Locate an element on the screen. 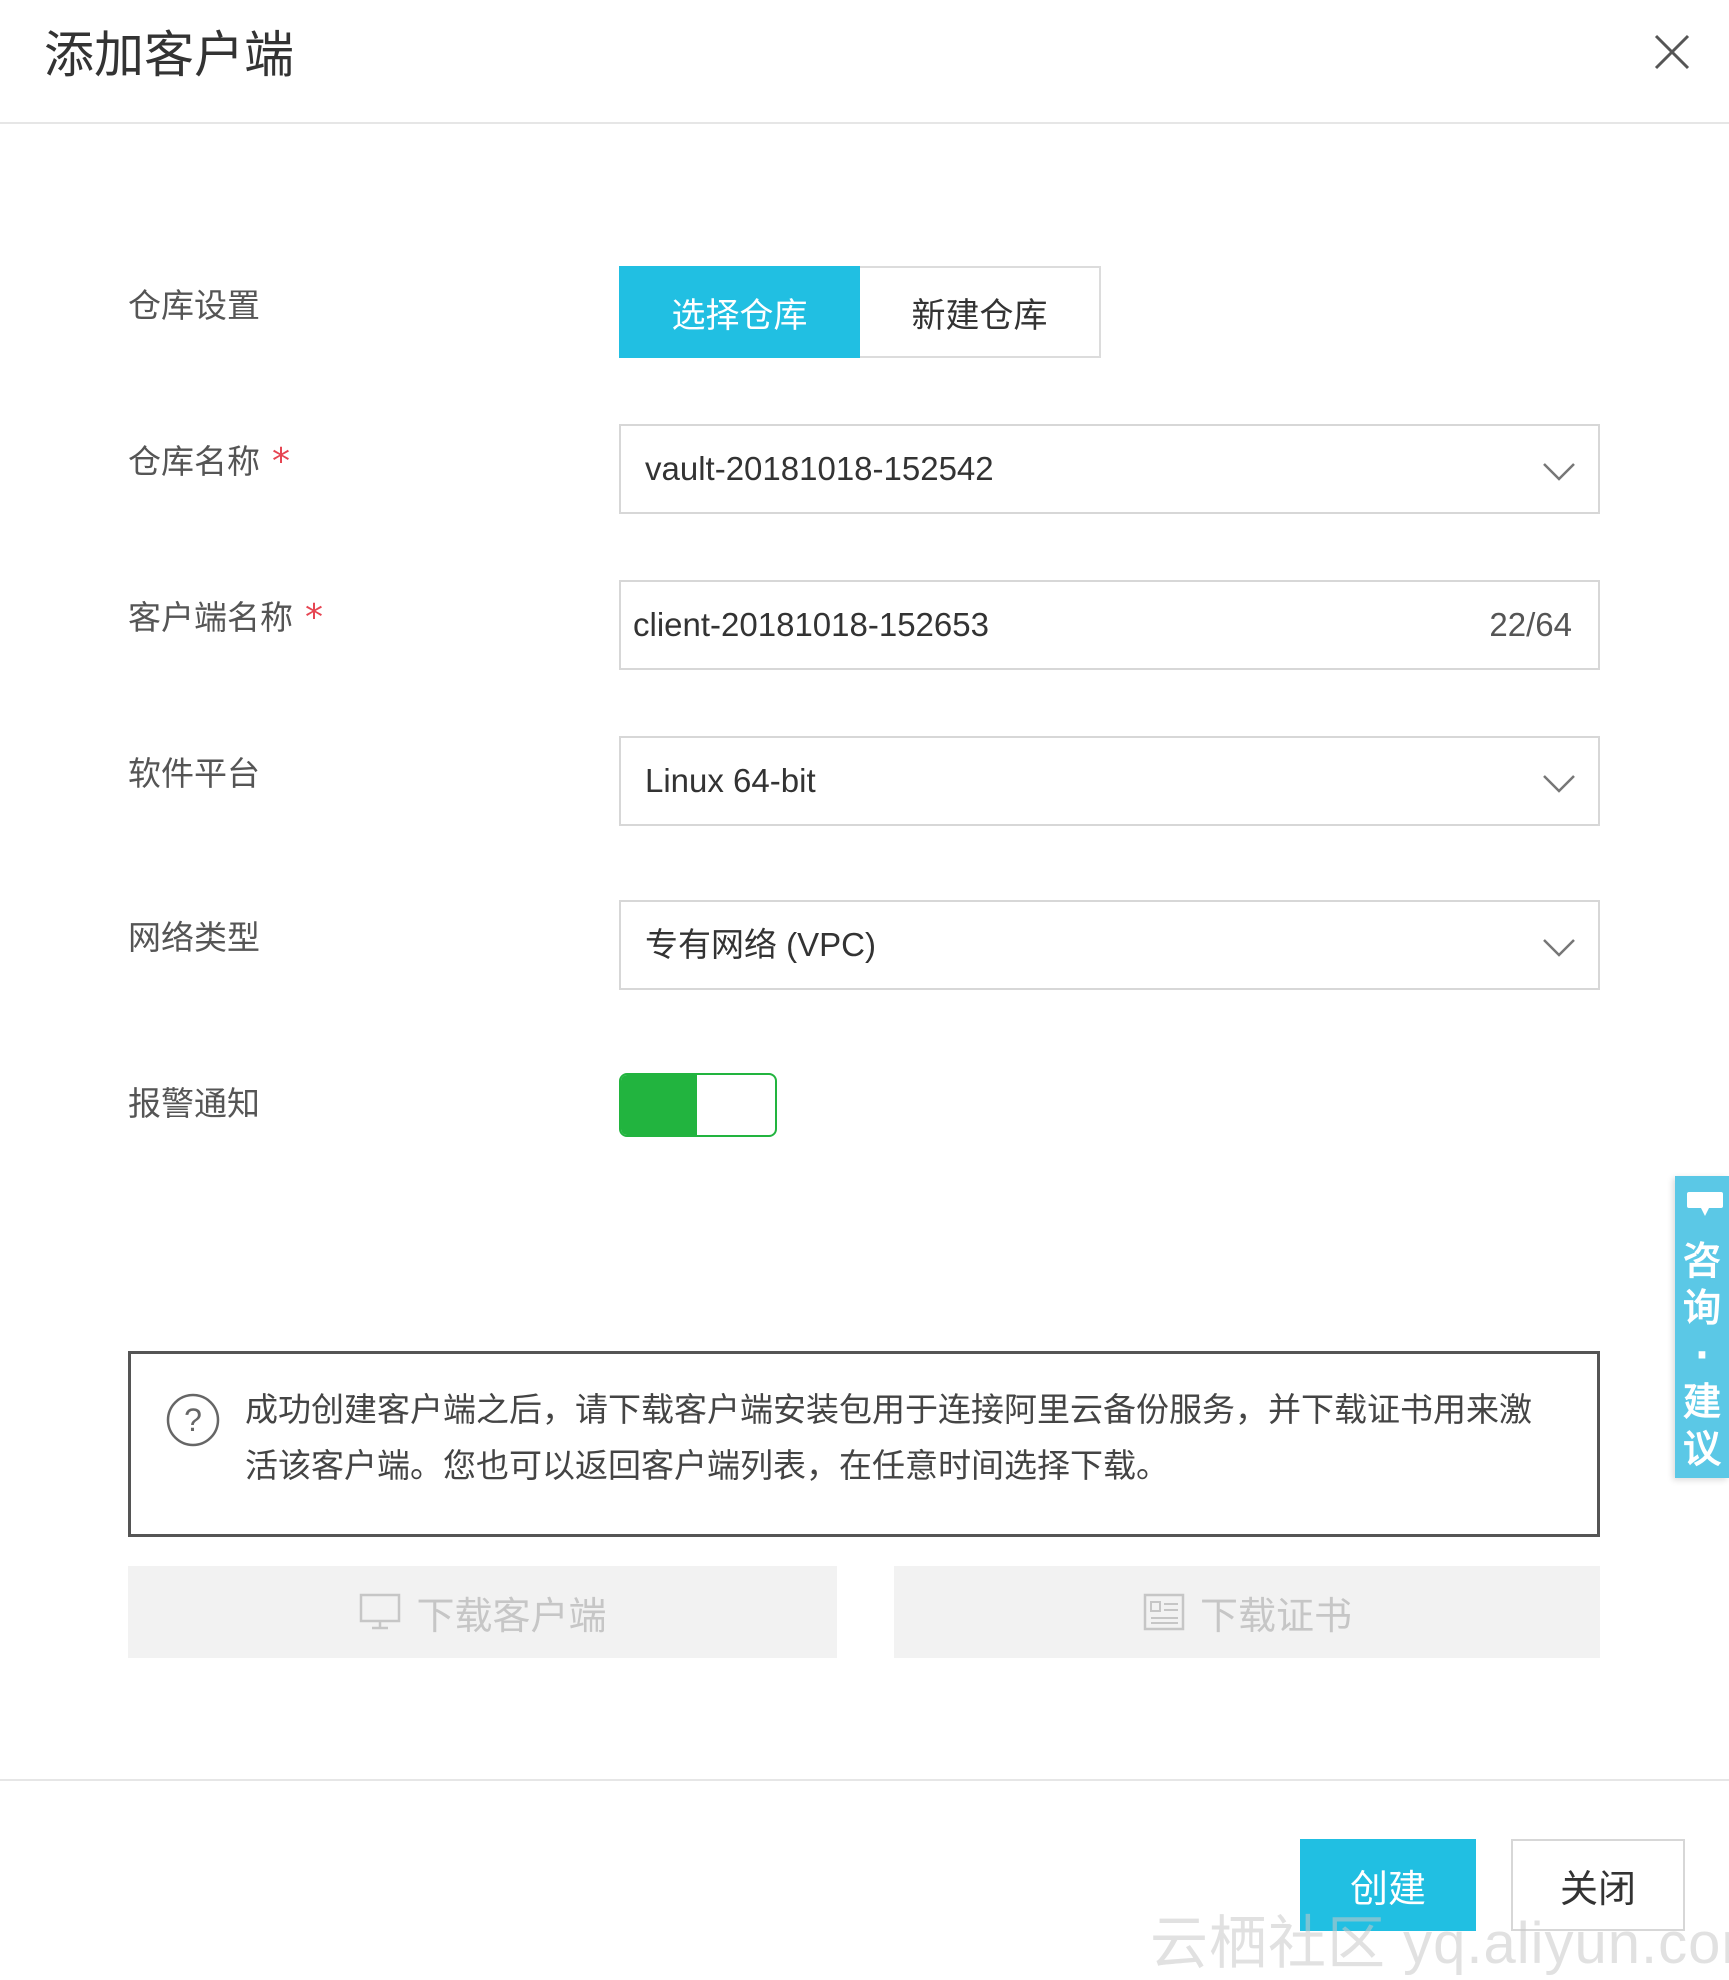 The height and width of the screenshot is (1980, 1729). vault-setting-label: 仓库设置 is located at coordinates (194, 305).